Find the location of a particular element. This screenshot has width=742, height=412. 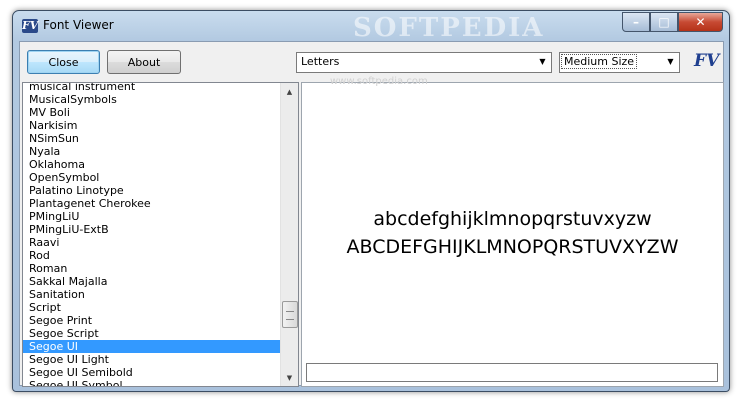

maximize-icon: □ is located at coordinates (664, 22).